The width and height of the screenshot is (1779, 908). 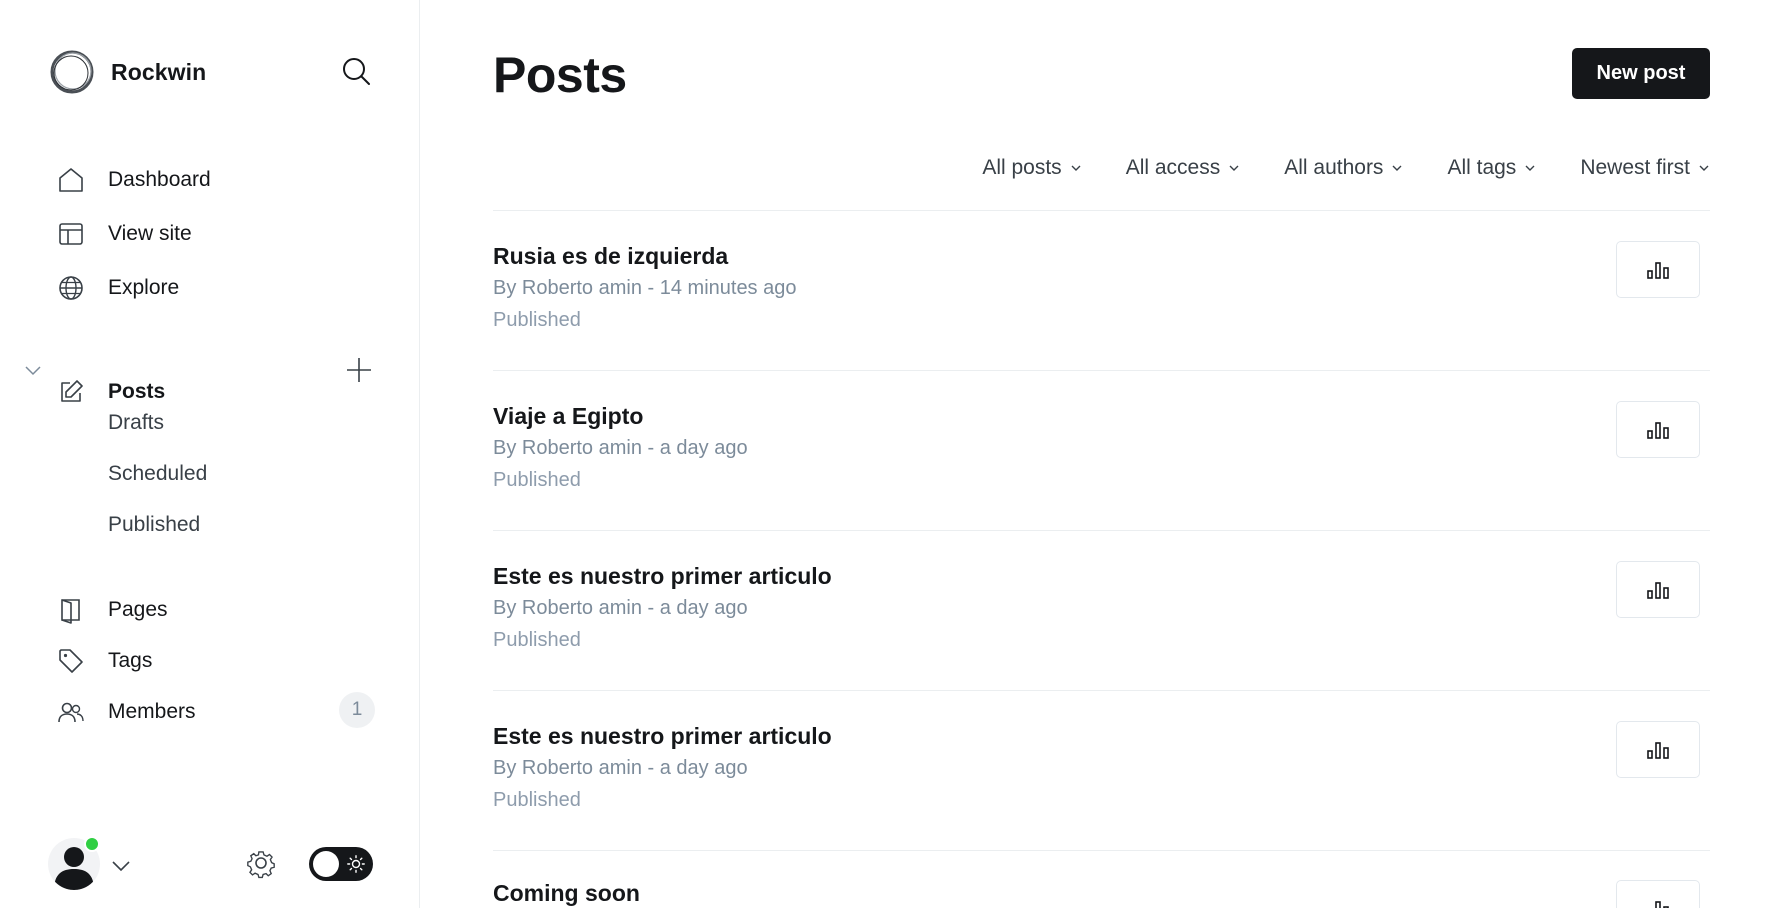 I want to click on list-item: Coming soon, so click(x=1101, y=879).